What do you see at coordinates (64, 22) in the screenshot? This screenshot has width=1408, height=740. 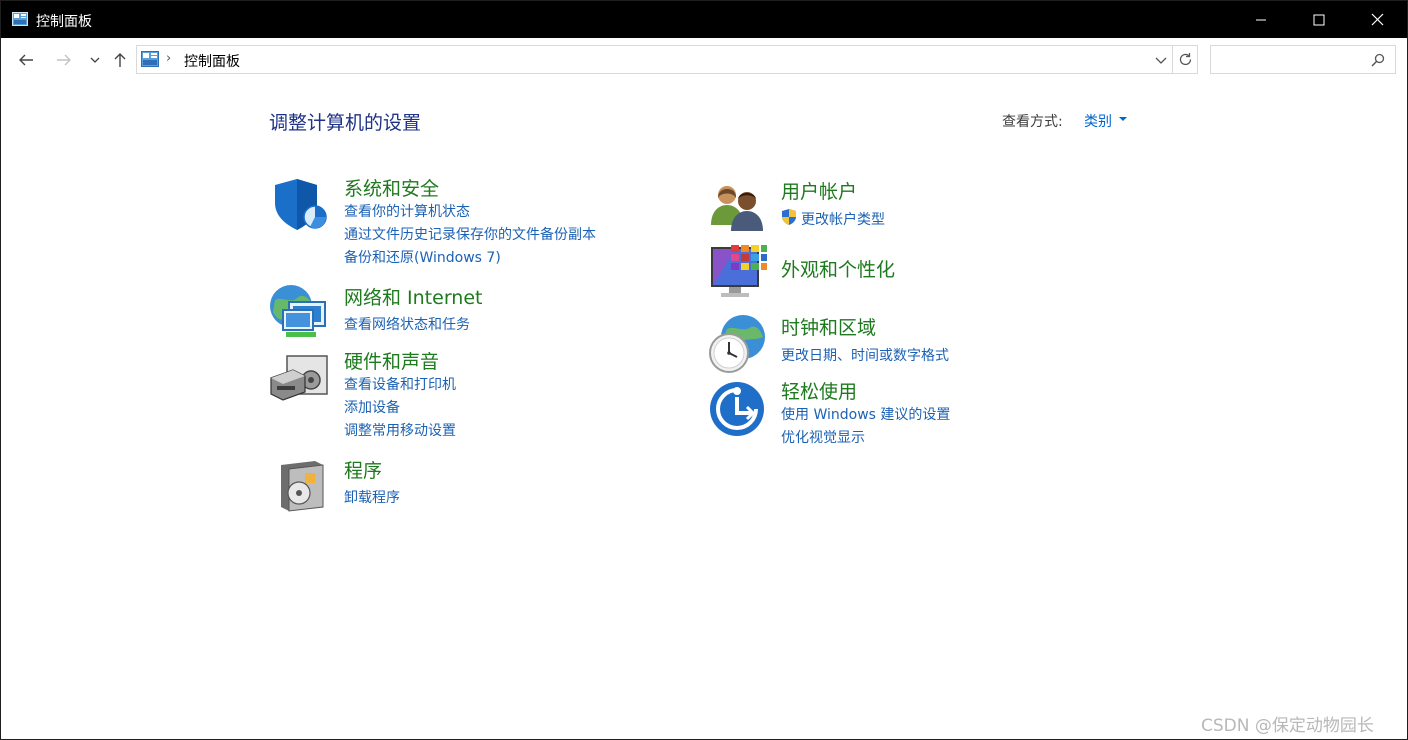 I see `window-title: 控制面板` at bounding box center [64, 22].